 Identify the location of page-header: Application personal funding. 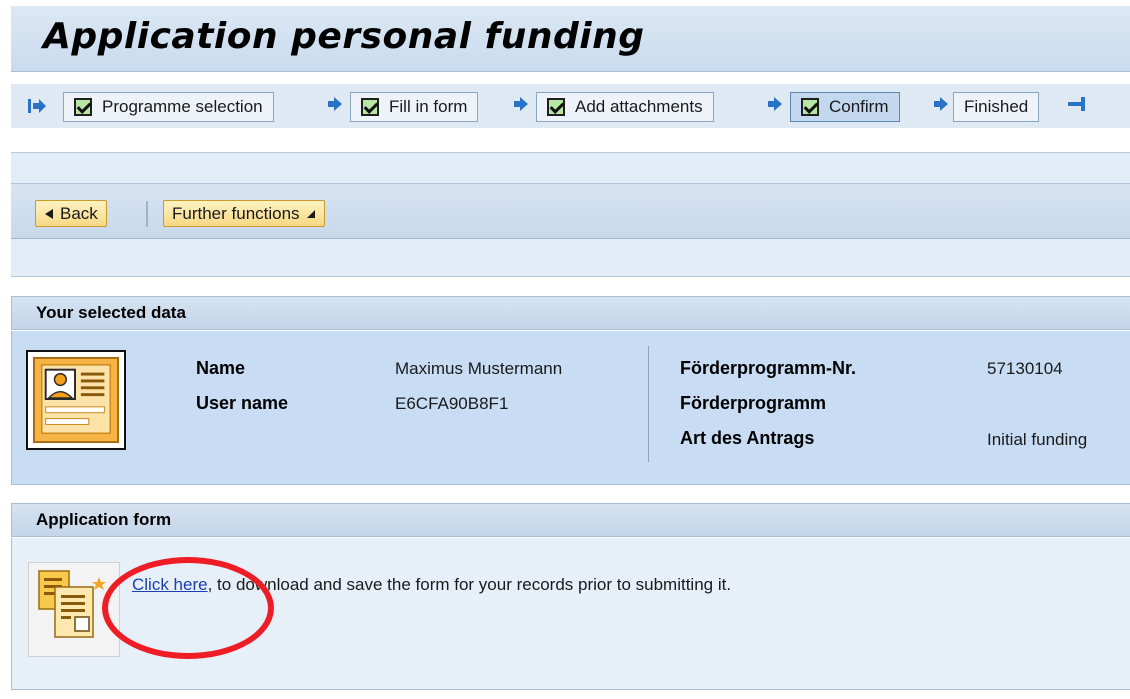
(570, 39).